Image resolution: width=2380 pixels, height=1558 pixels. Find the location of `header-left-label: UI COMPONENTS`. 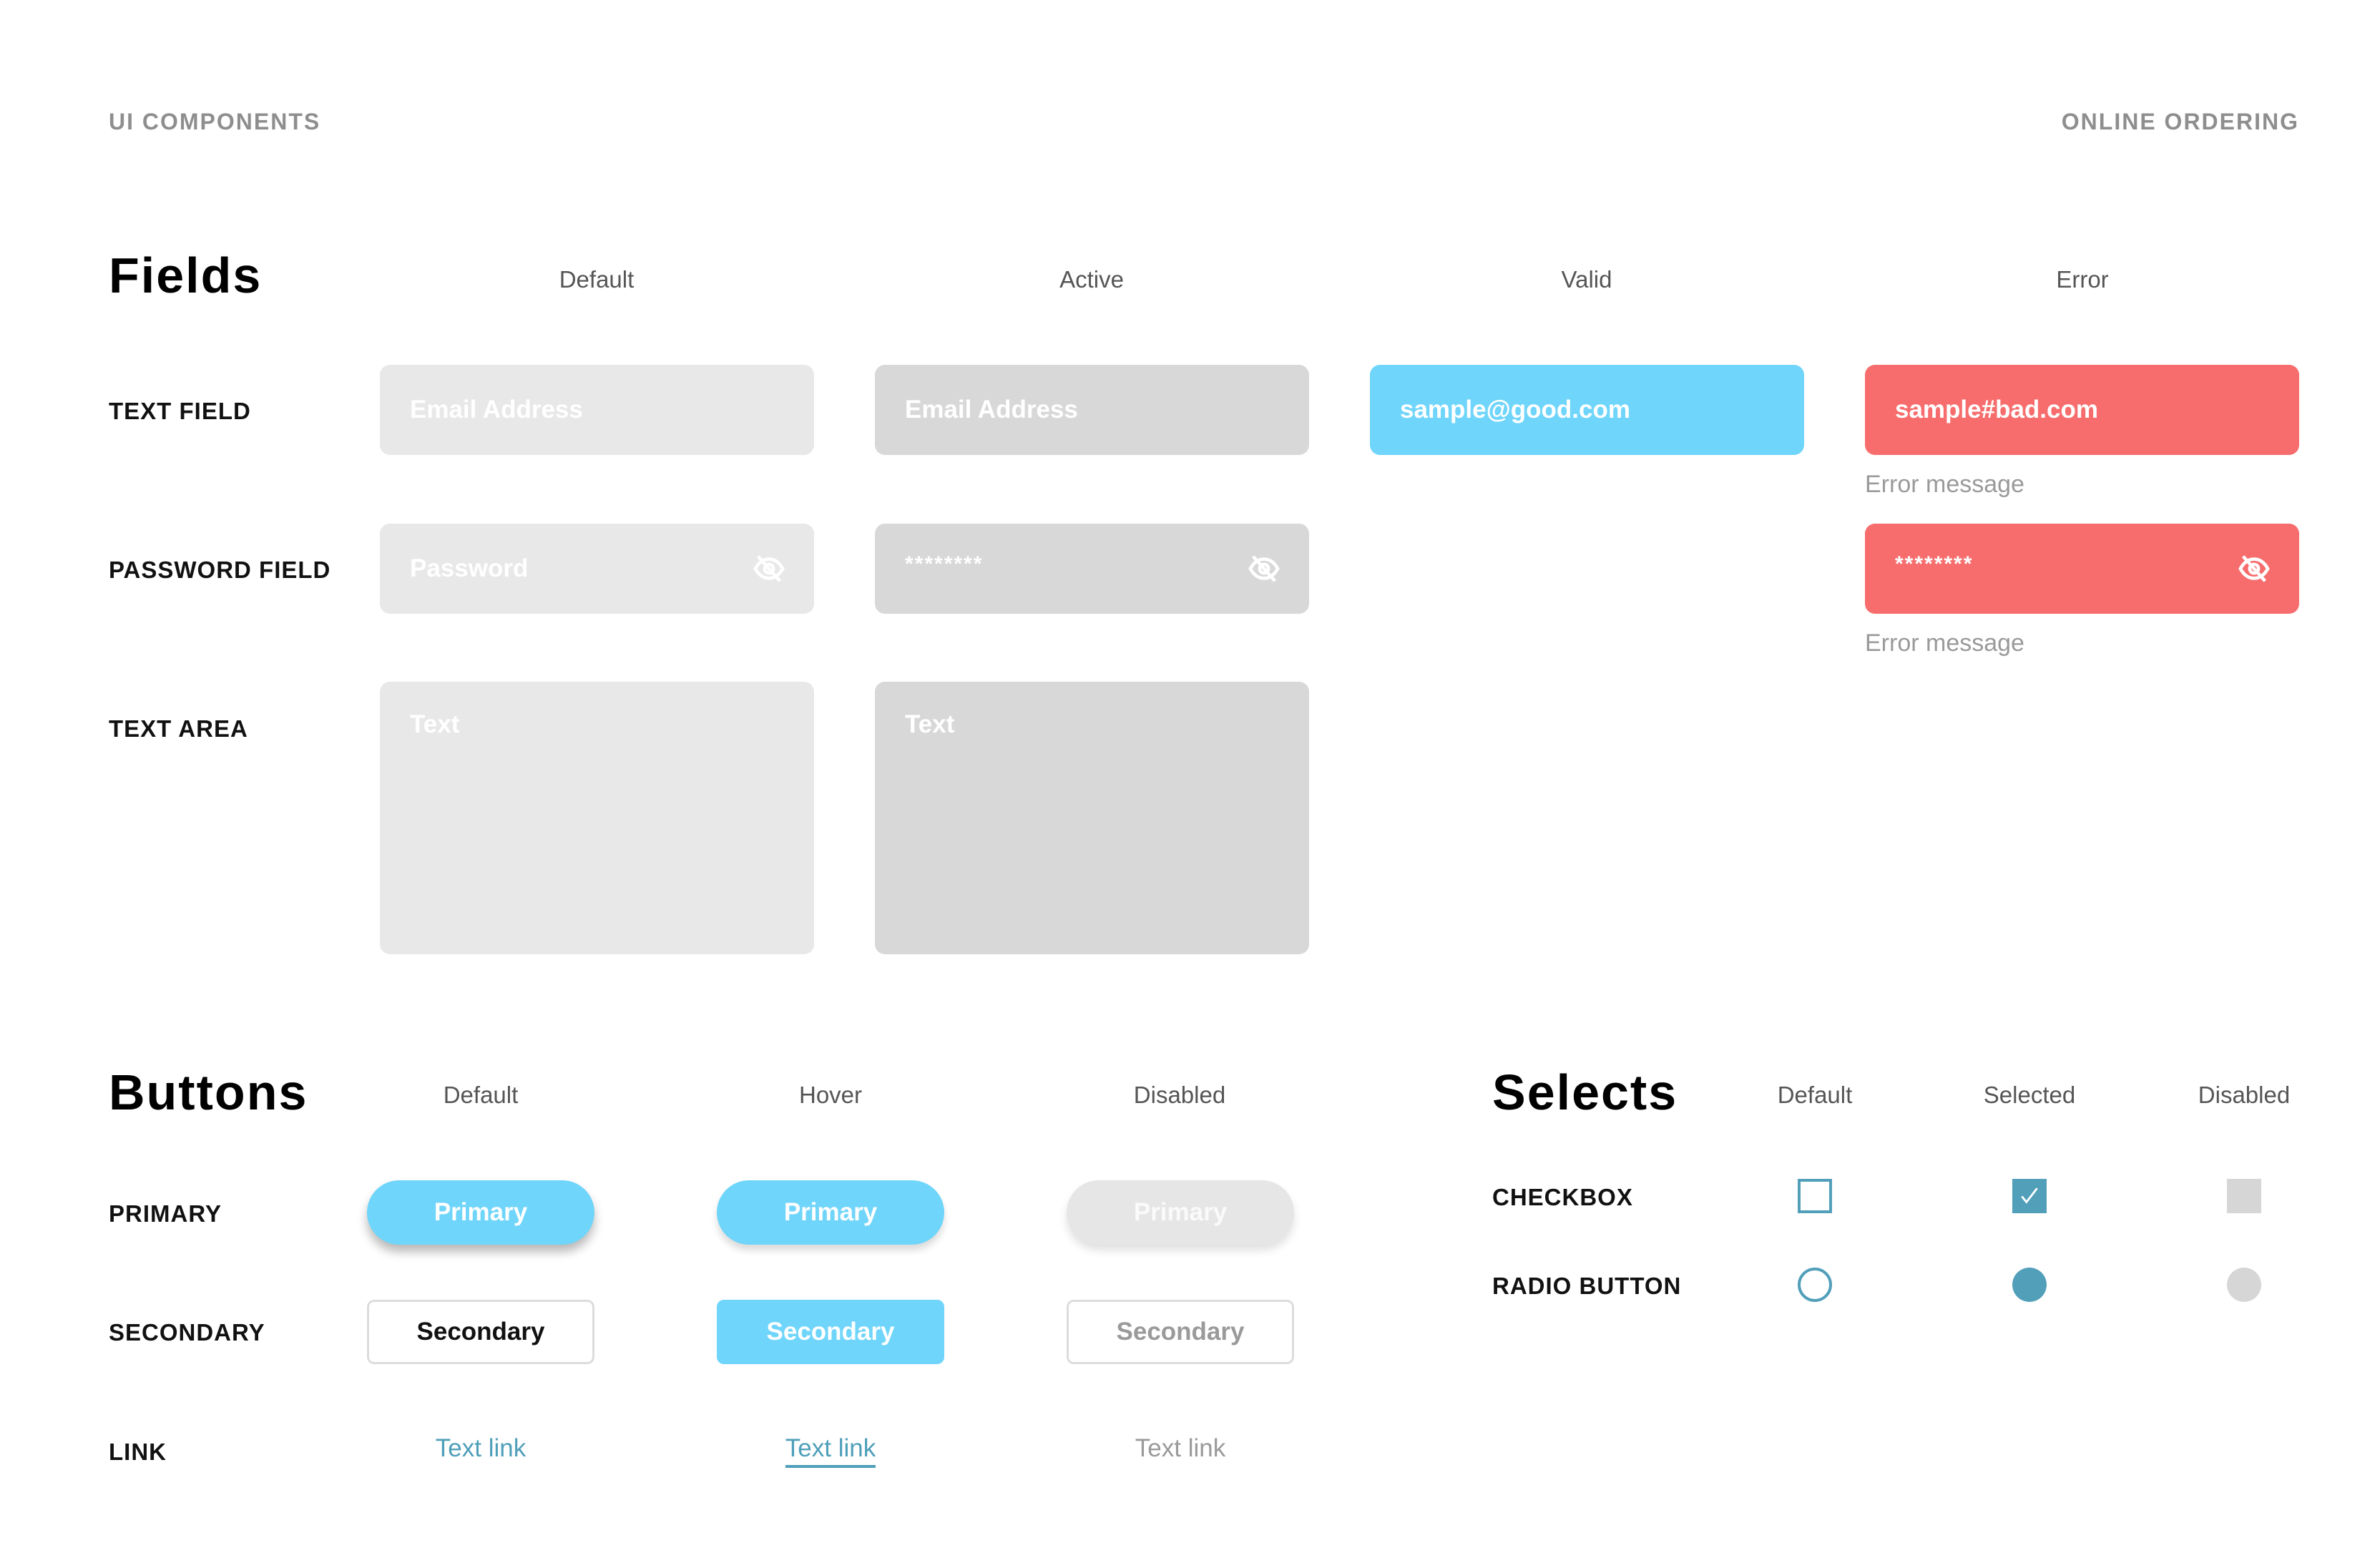

header-left-label: UI COMPONENTS is located at coordinates (215, 121).